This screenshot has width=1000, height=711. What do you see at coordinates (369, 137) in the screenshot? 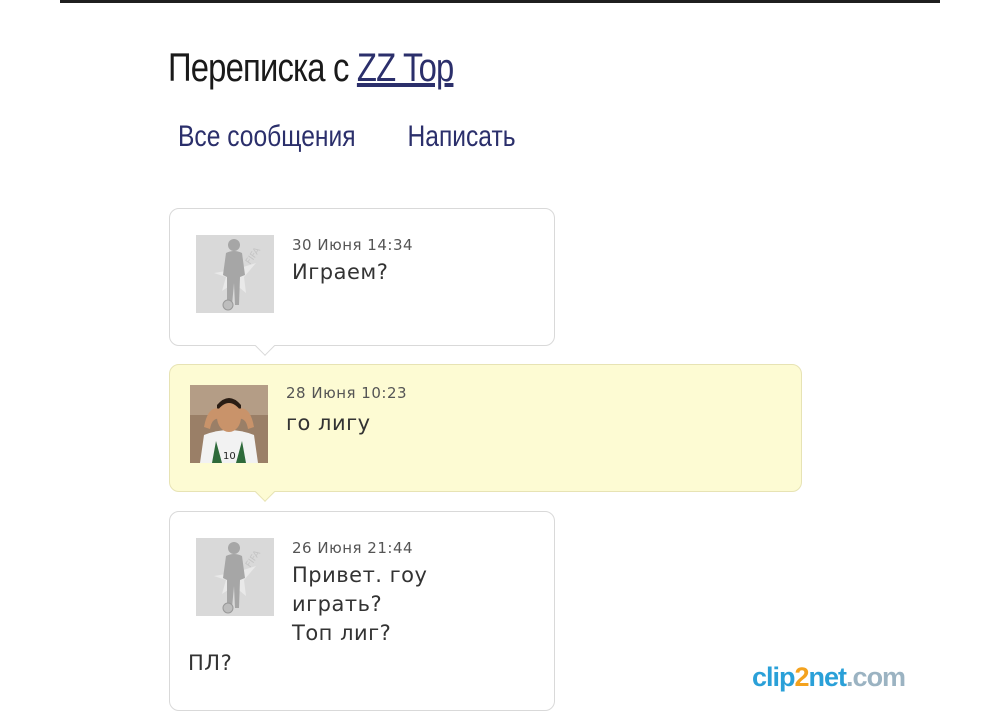
I see `message-nav: Все сообщения Написать` at bounding box center [369, 137].